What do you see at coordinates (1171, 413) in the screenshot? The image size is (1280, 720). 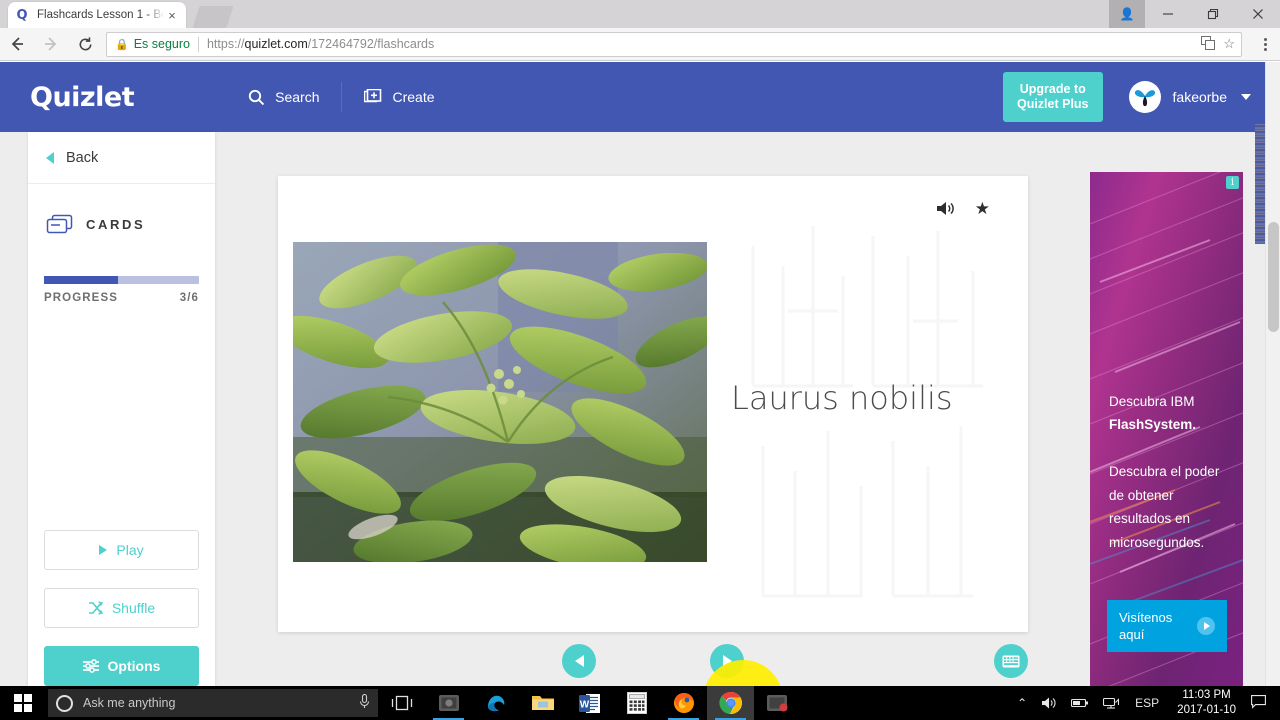 I see `ad-headline: Descubra IBM FlashSystem.` at bounding box center [1171, 413].